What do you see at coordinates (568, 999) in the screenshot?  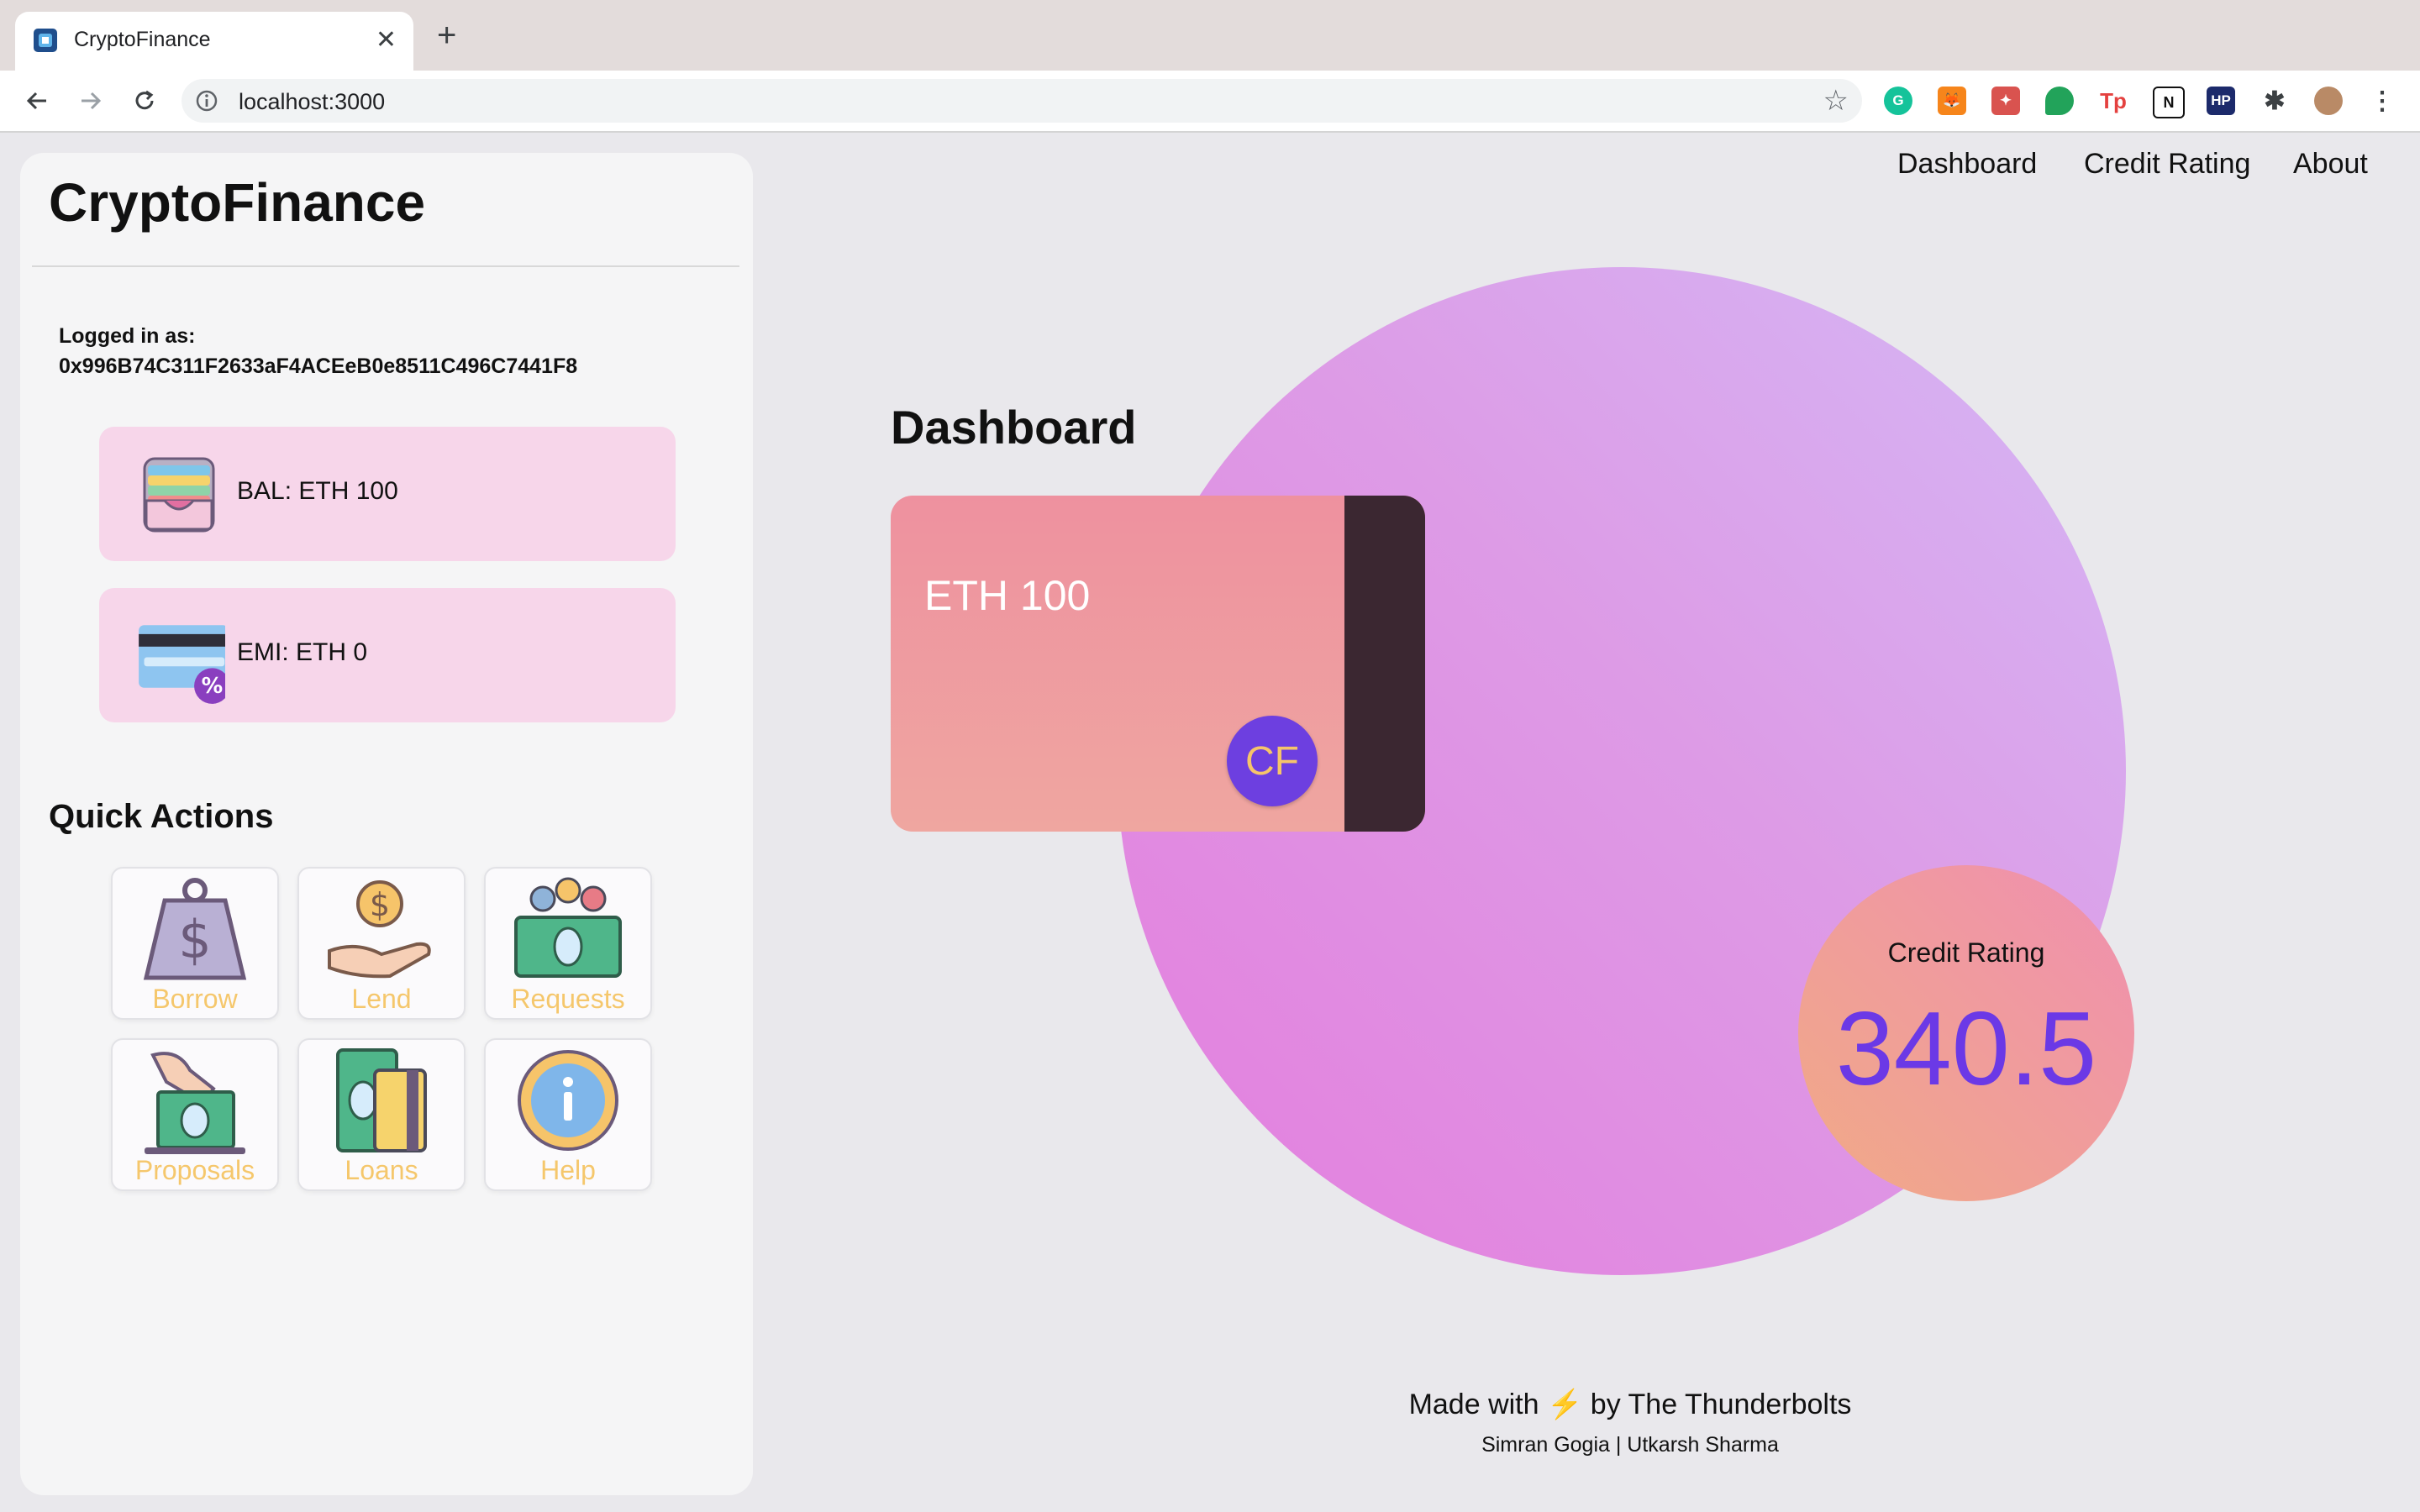 I see `requests-label: Requests` at bounding box center [568, 999].